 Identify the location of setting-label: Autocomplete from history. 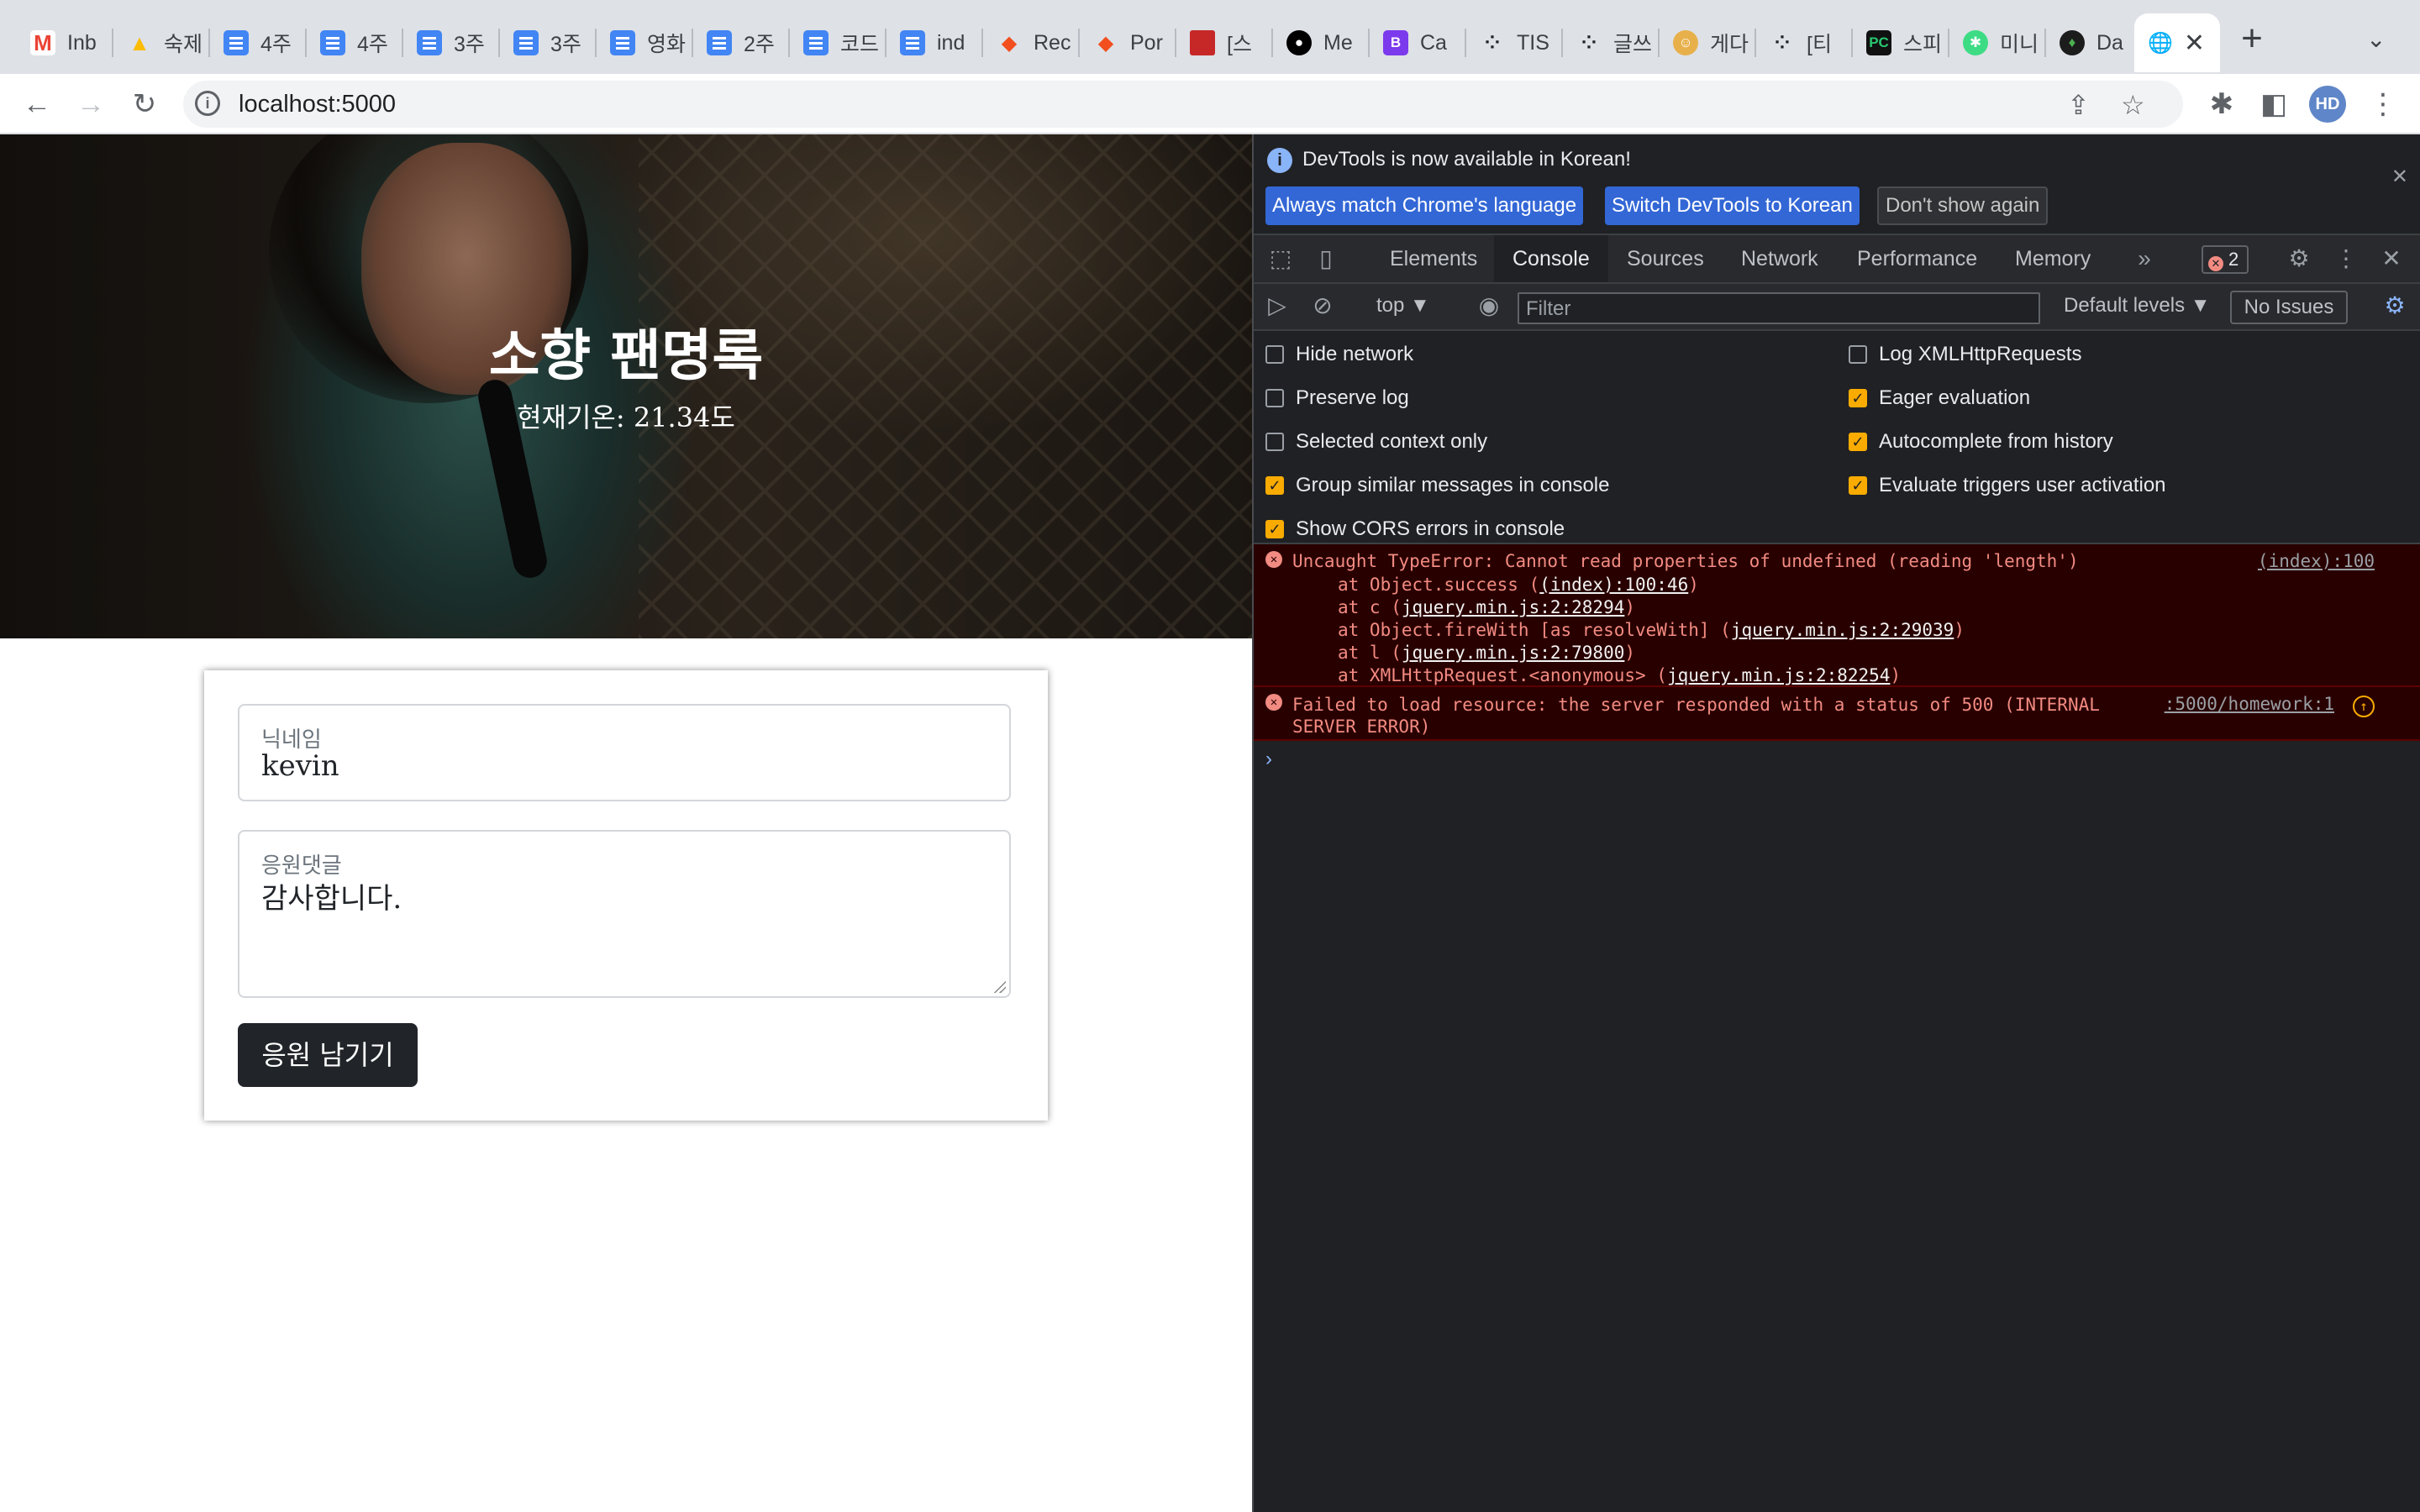
(1996, 441).